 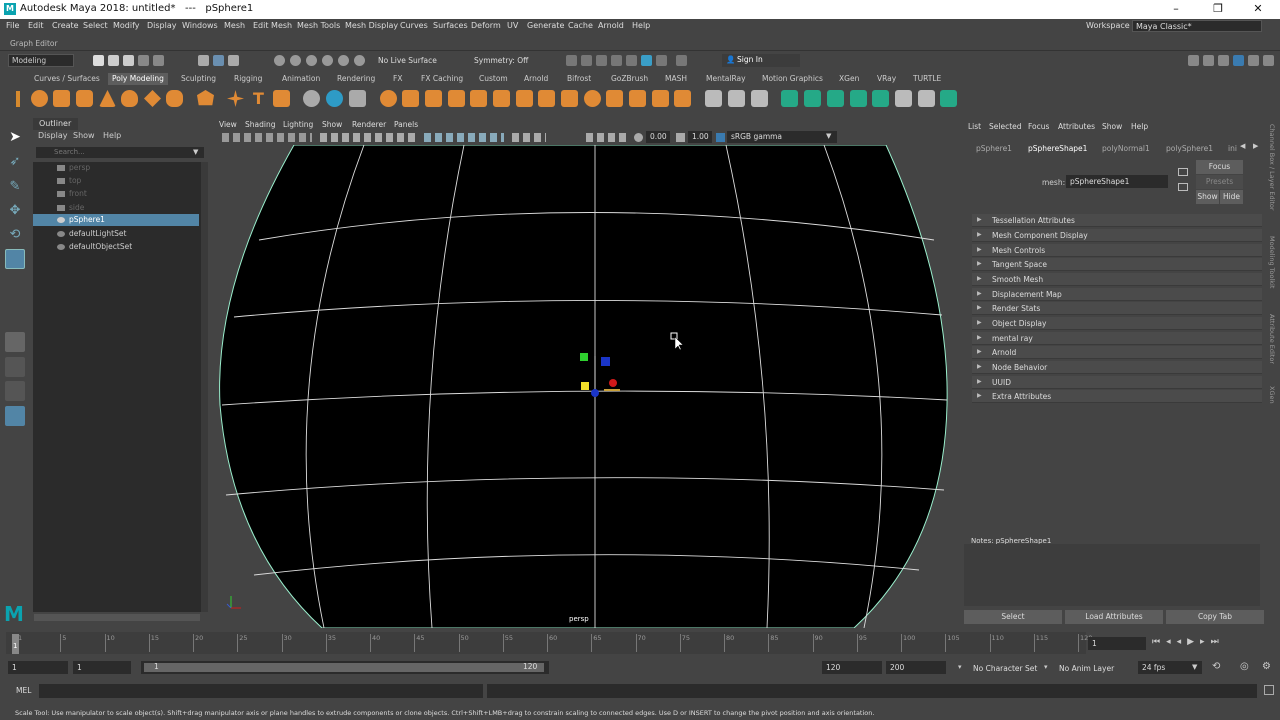 I want to click on shelf-tab-turtle: TURTLE, so click(x=927, y=78).